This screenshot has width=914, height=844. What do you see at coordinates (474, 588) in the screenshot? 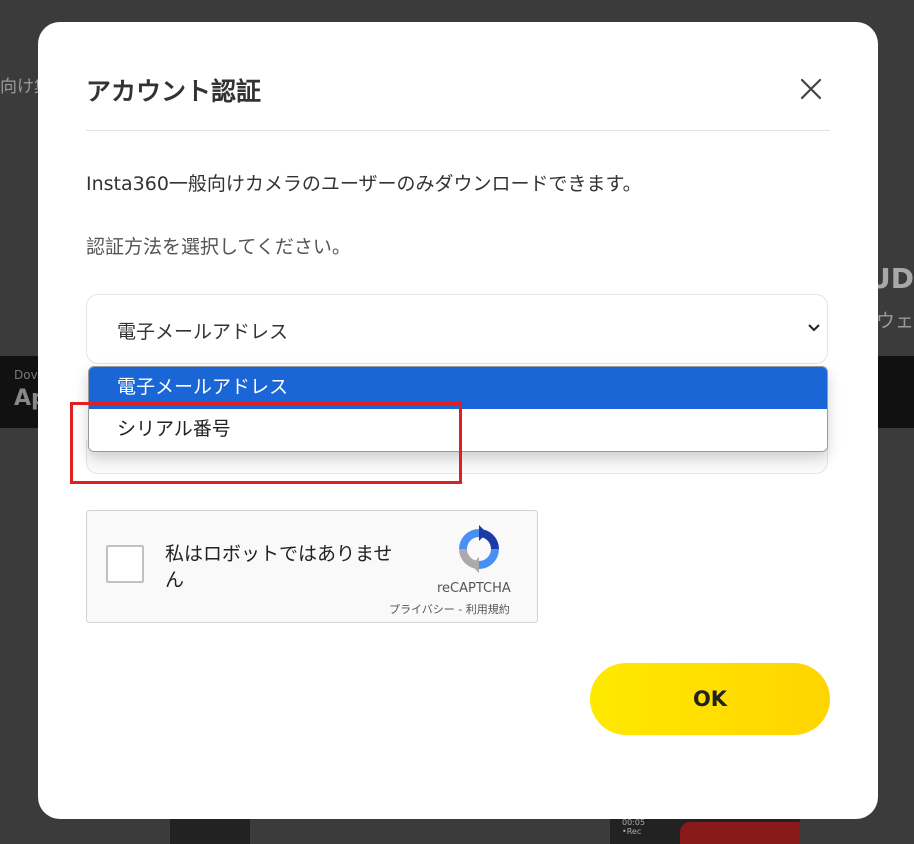
I see `recaptcha-brand: reCAPTCHA` at bounding box center [474, 588].